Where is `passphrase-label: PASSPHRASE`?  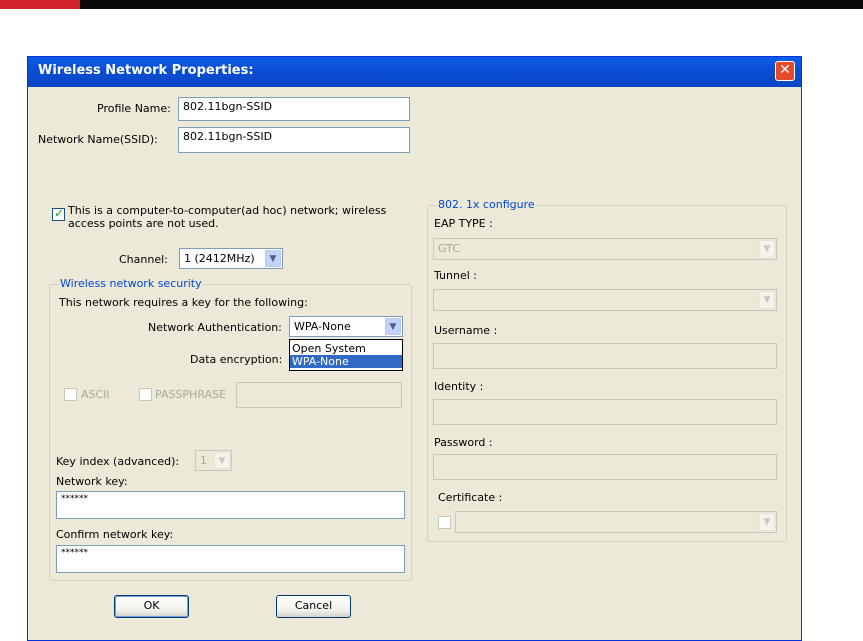 passphrase-label: PASSPHRASE is located at coordinates (190, 394).